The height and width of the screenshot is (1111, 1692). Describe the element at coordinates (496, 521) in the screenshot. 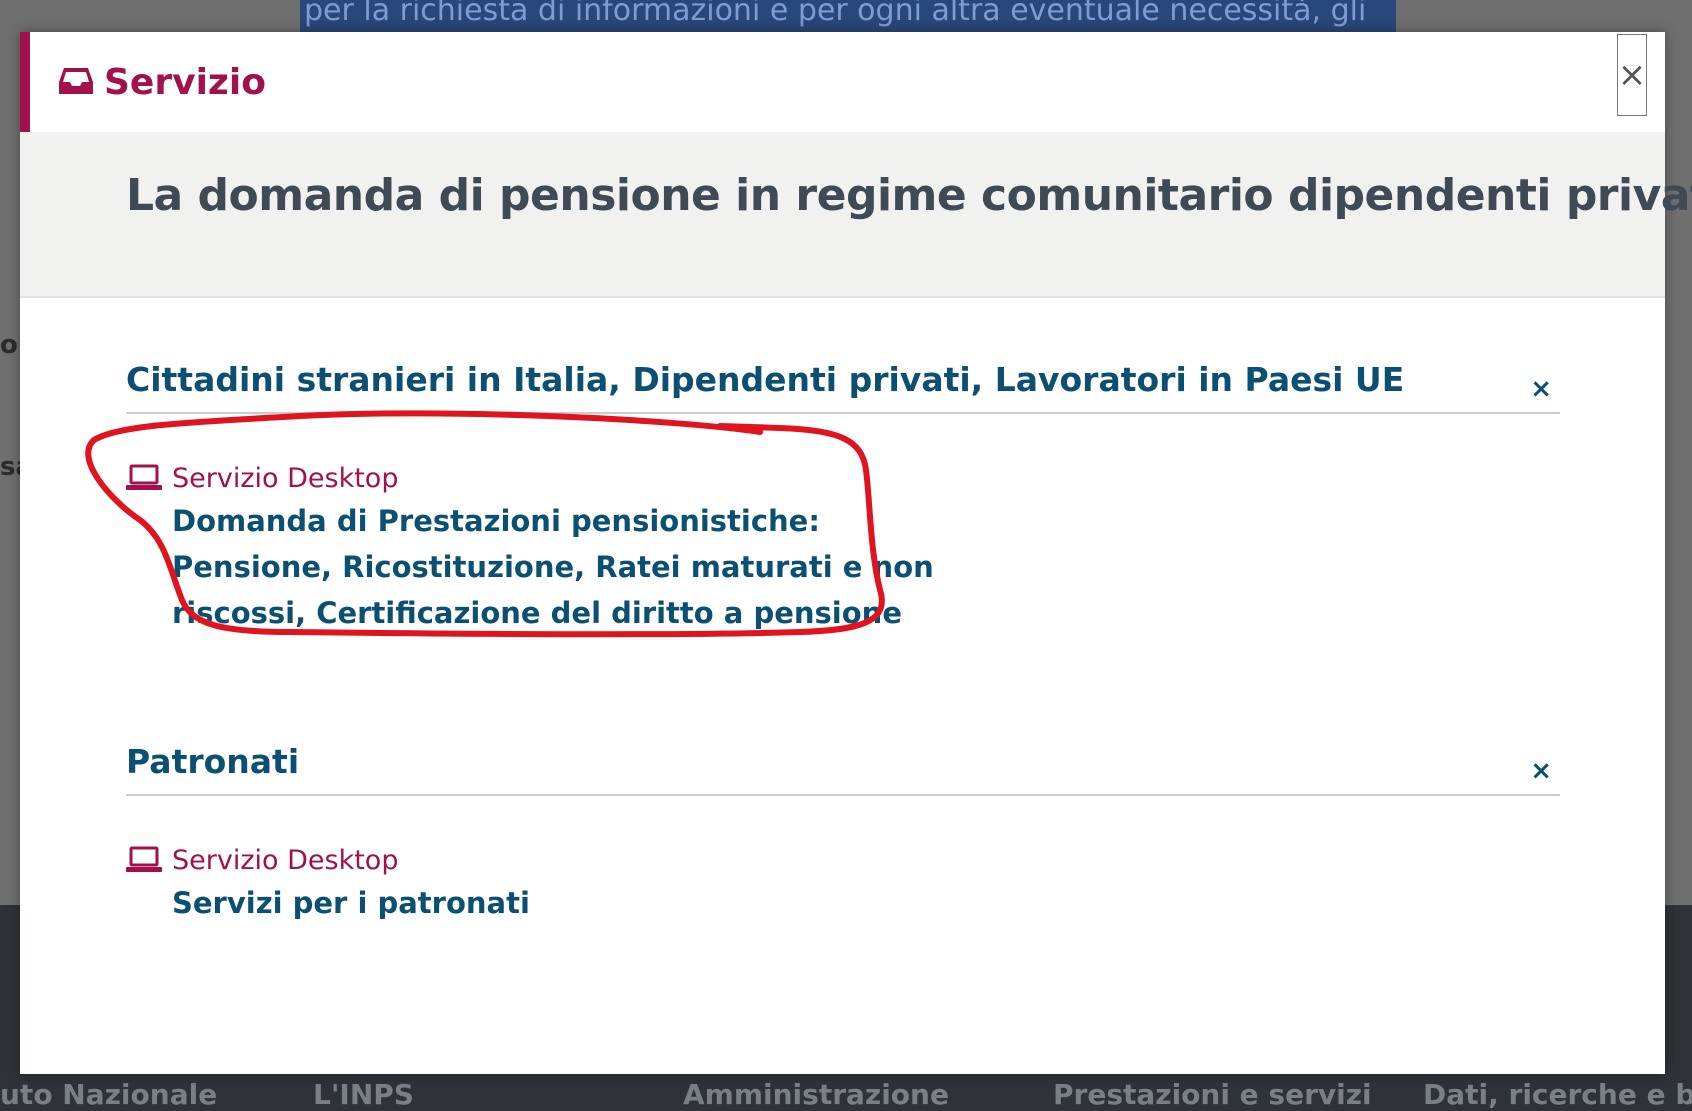

I see `service-link-line: Domanda di Prestazioni pensionistiche:` at that location.